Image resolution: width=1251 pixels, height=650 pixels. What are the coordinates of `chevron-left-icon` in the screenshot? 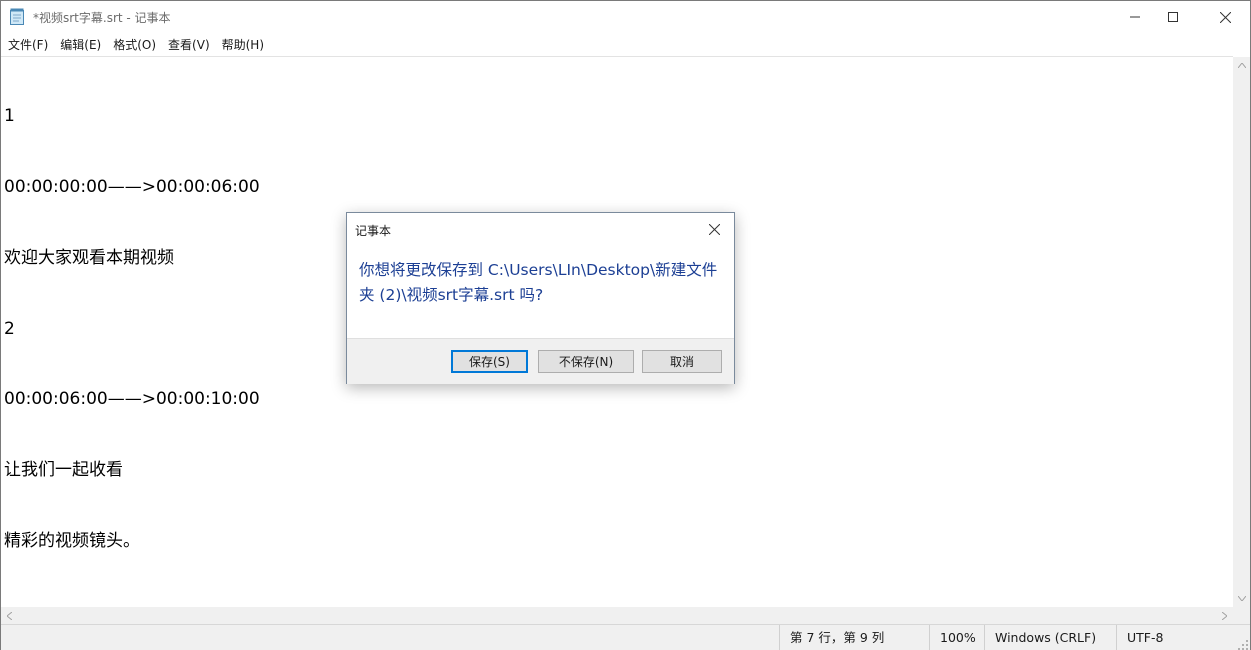 It's located at (9, 615).